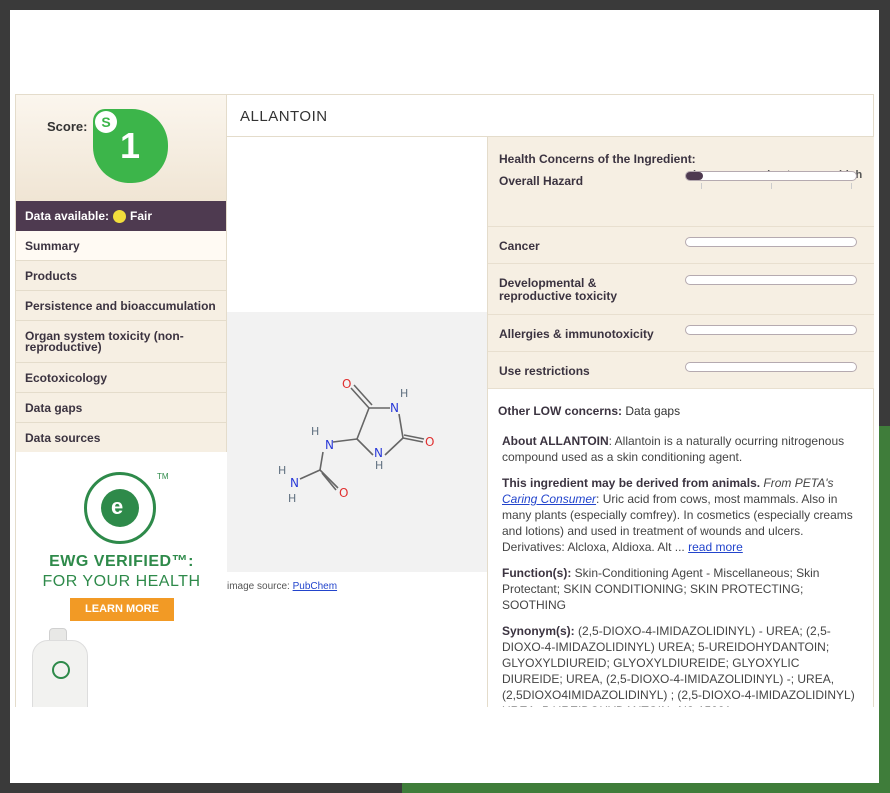 The height and width of the screenshot is (793, 890). What do you see at coordinates (104, 341) in the screenshot?
I see `sidebar-item-label: Organ system toxicity (non-reproductive)` at bounding box center [104, 341].